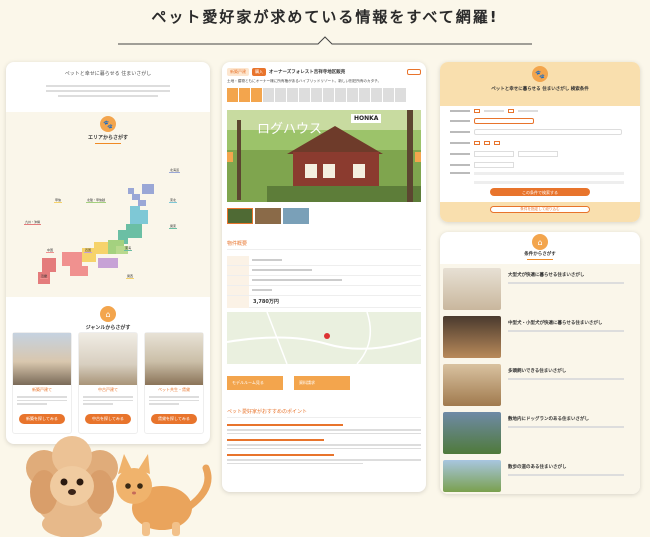  I want to click on condition-item: 散歩の道のある住まいさがし, so click(540, 476).